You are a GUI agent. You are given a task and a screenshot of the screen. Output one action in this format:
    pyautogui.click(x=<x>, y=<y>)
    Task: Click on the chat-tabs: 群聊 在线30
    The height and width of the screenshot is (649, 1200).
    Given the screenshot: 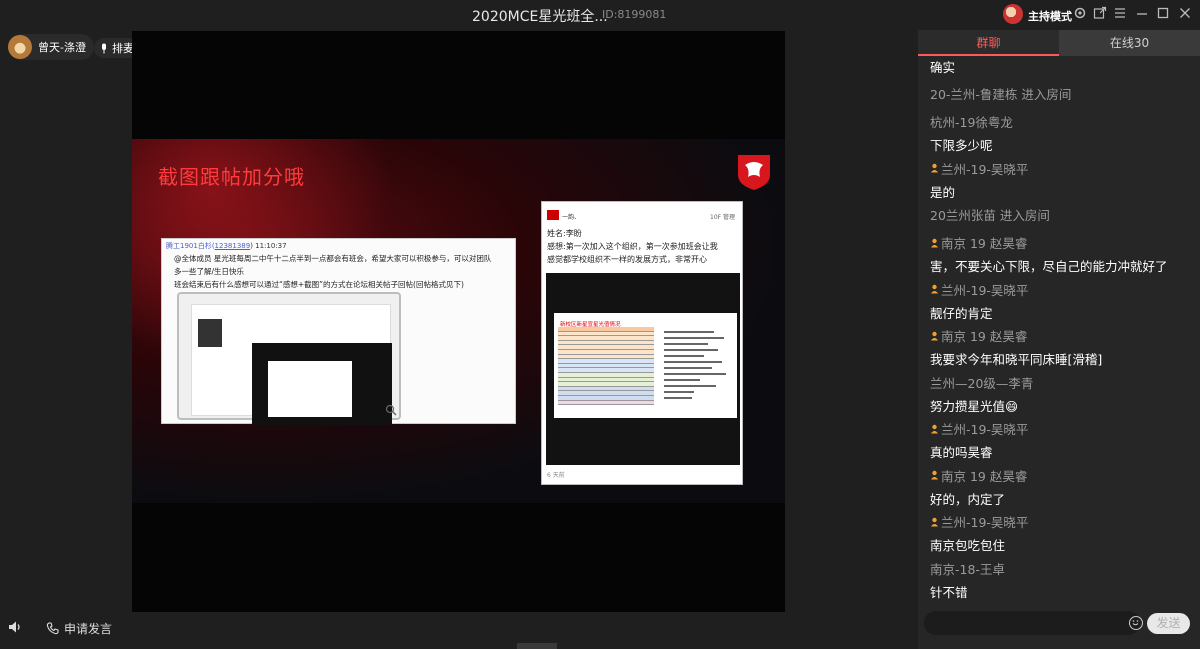 What is the action you would take?
    pyautogui.click(x=1059, y=43)
    